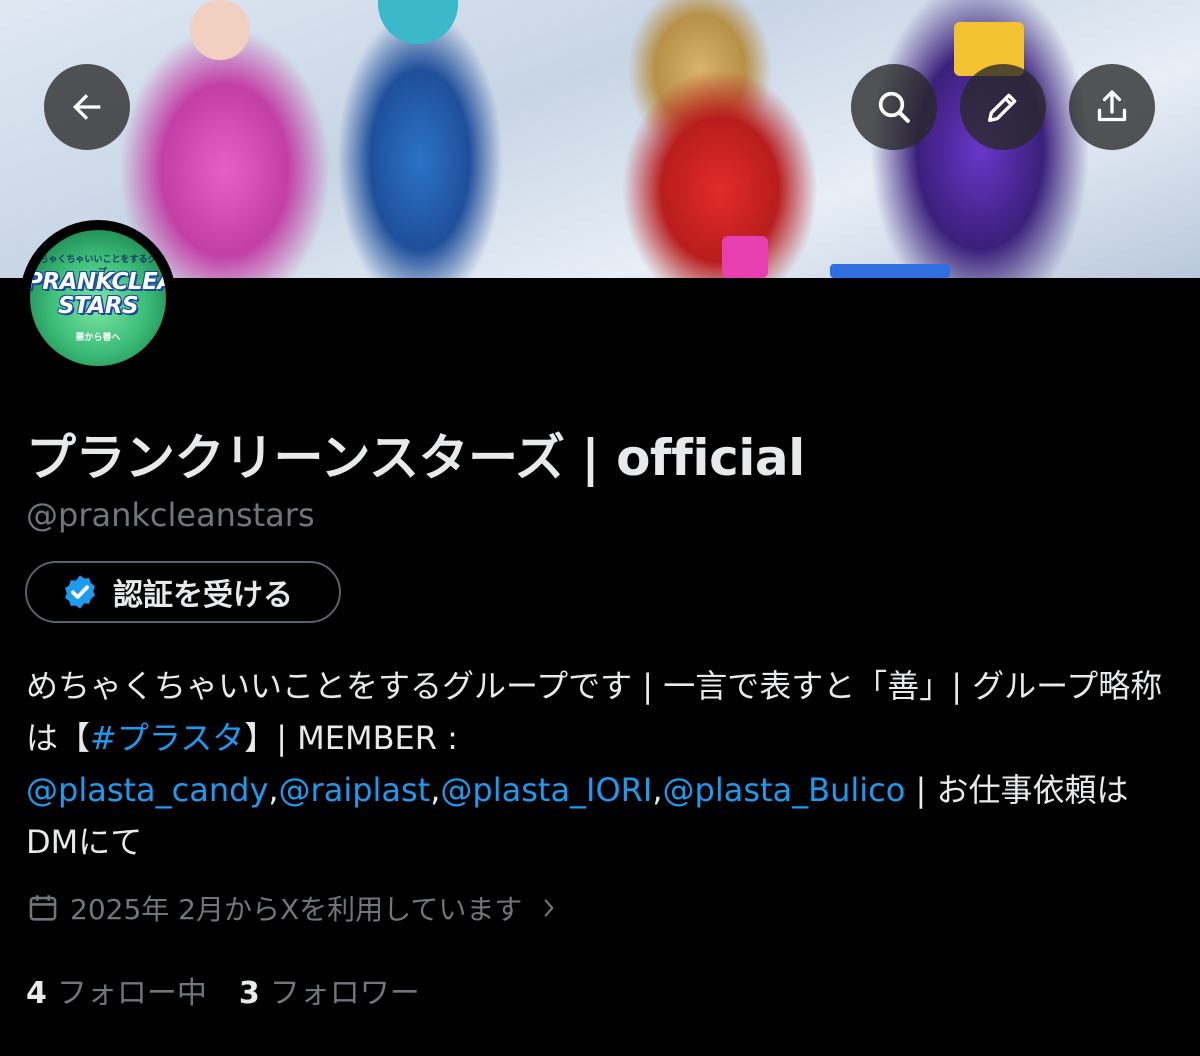 This screenshot has height=1056, width=1200. I want to click on followers-count: 3, so click(249, 993).